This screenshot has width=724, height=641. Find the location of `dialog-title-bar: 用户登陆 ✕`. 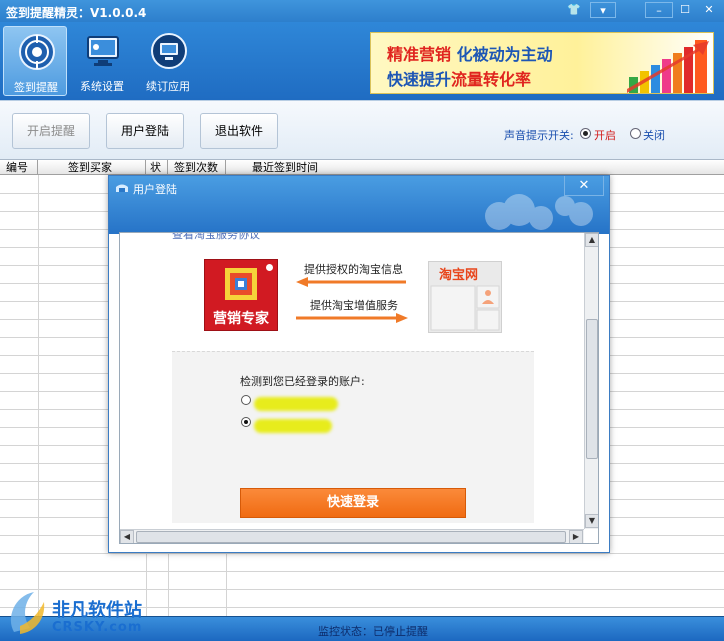

dialog-title-bar: 用户登陆 ✕ is located at coordinates (359, 205).